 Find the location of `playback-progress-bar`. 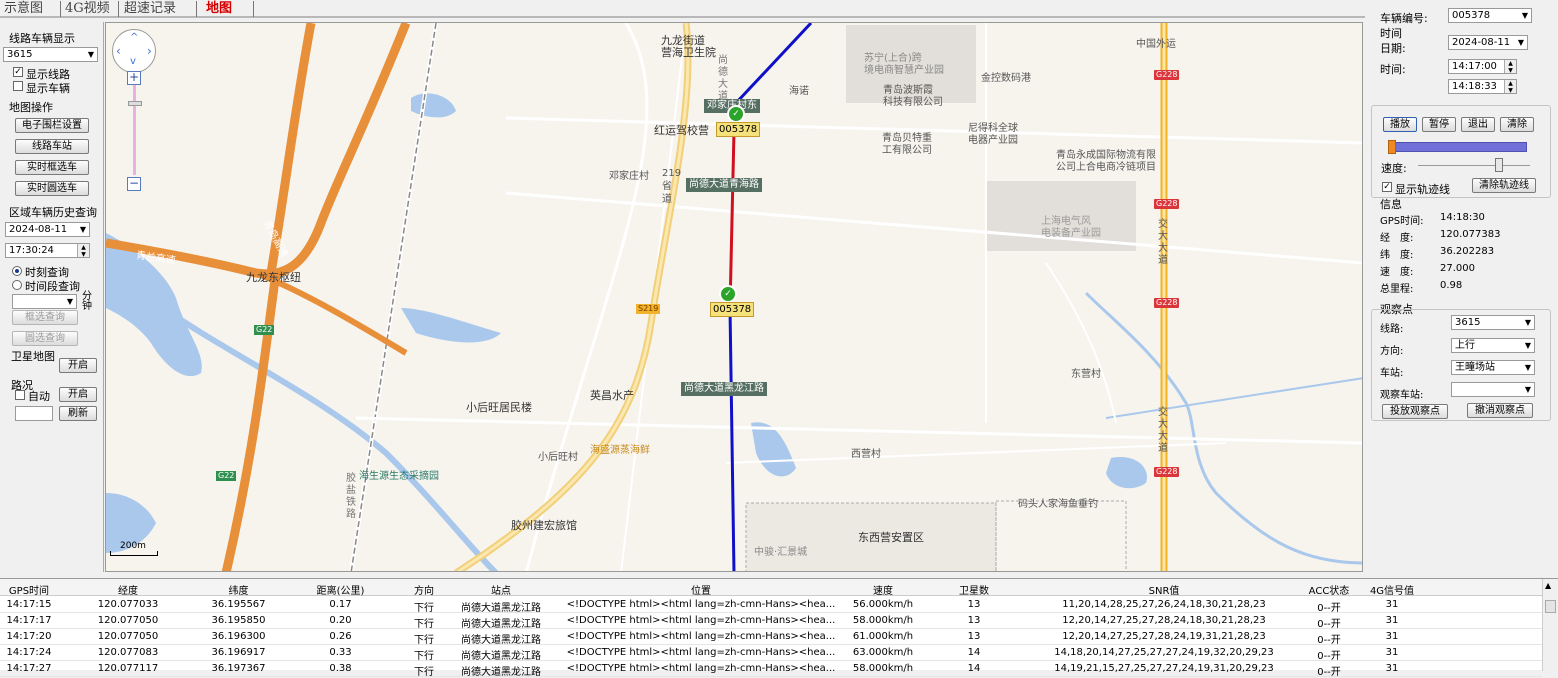

playback-progress-bar is located at coordinates (1458, 147).